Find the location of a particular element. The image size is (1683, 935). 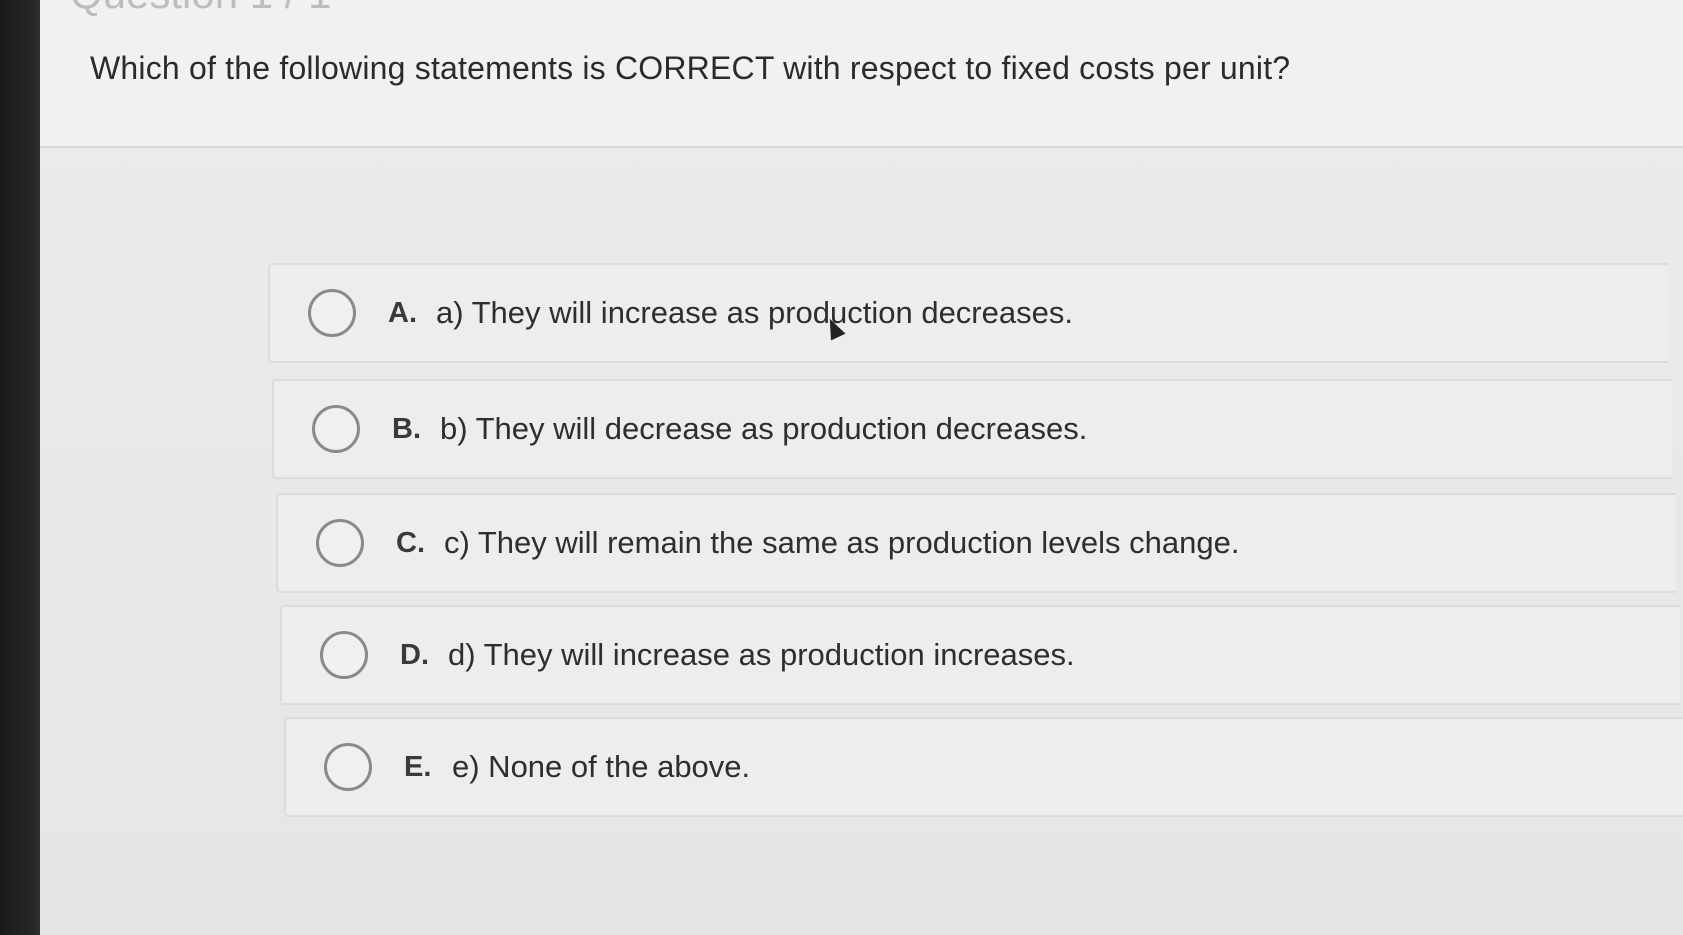

option-letter: B. is located at coordinates (406, 429).